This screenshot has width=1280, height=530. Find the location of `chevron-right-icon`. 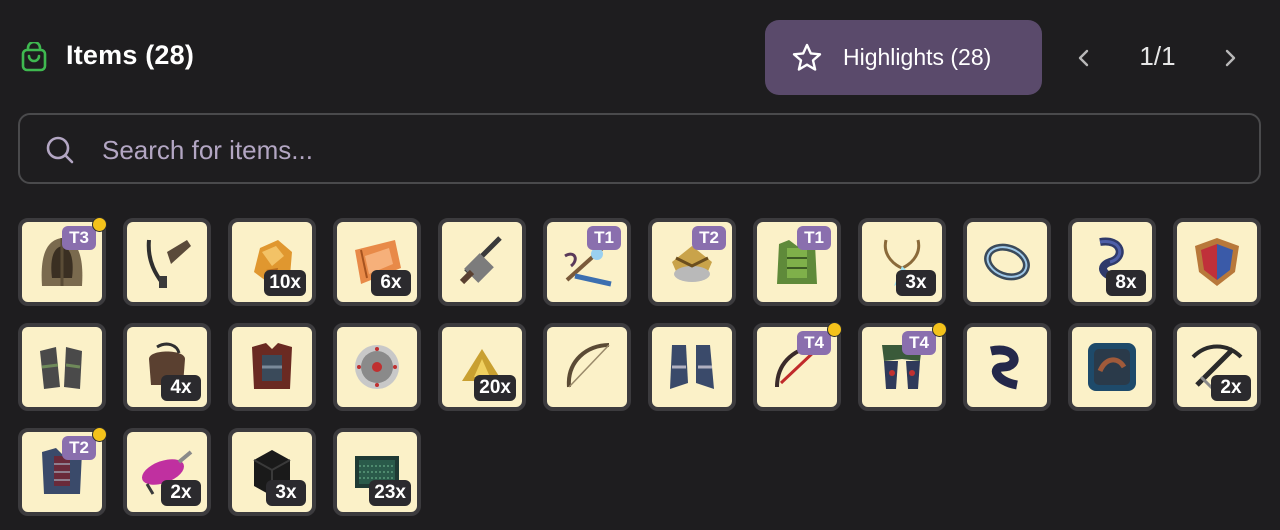

chevron-right-icon is located at coordinates (1230, 58).